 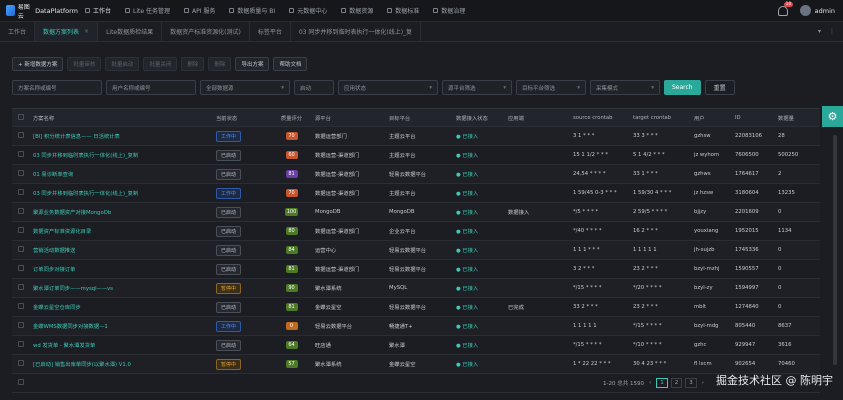 What do you see at coordinates (67, 31) in the screenshot?
I see `tab-item: 数据方案列表 ×` at bounding box center [67, 31].